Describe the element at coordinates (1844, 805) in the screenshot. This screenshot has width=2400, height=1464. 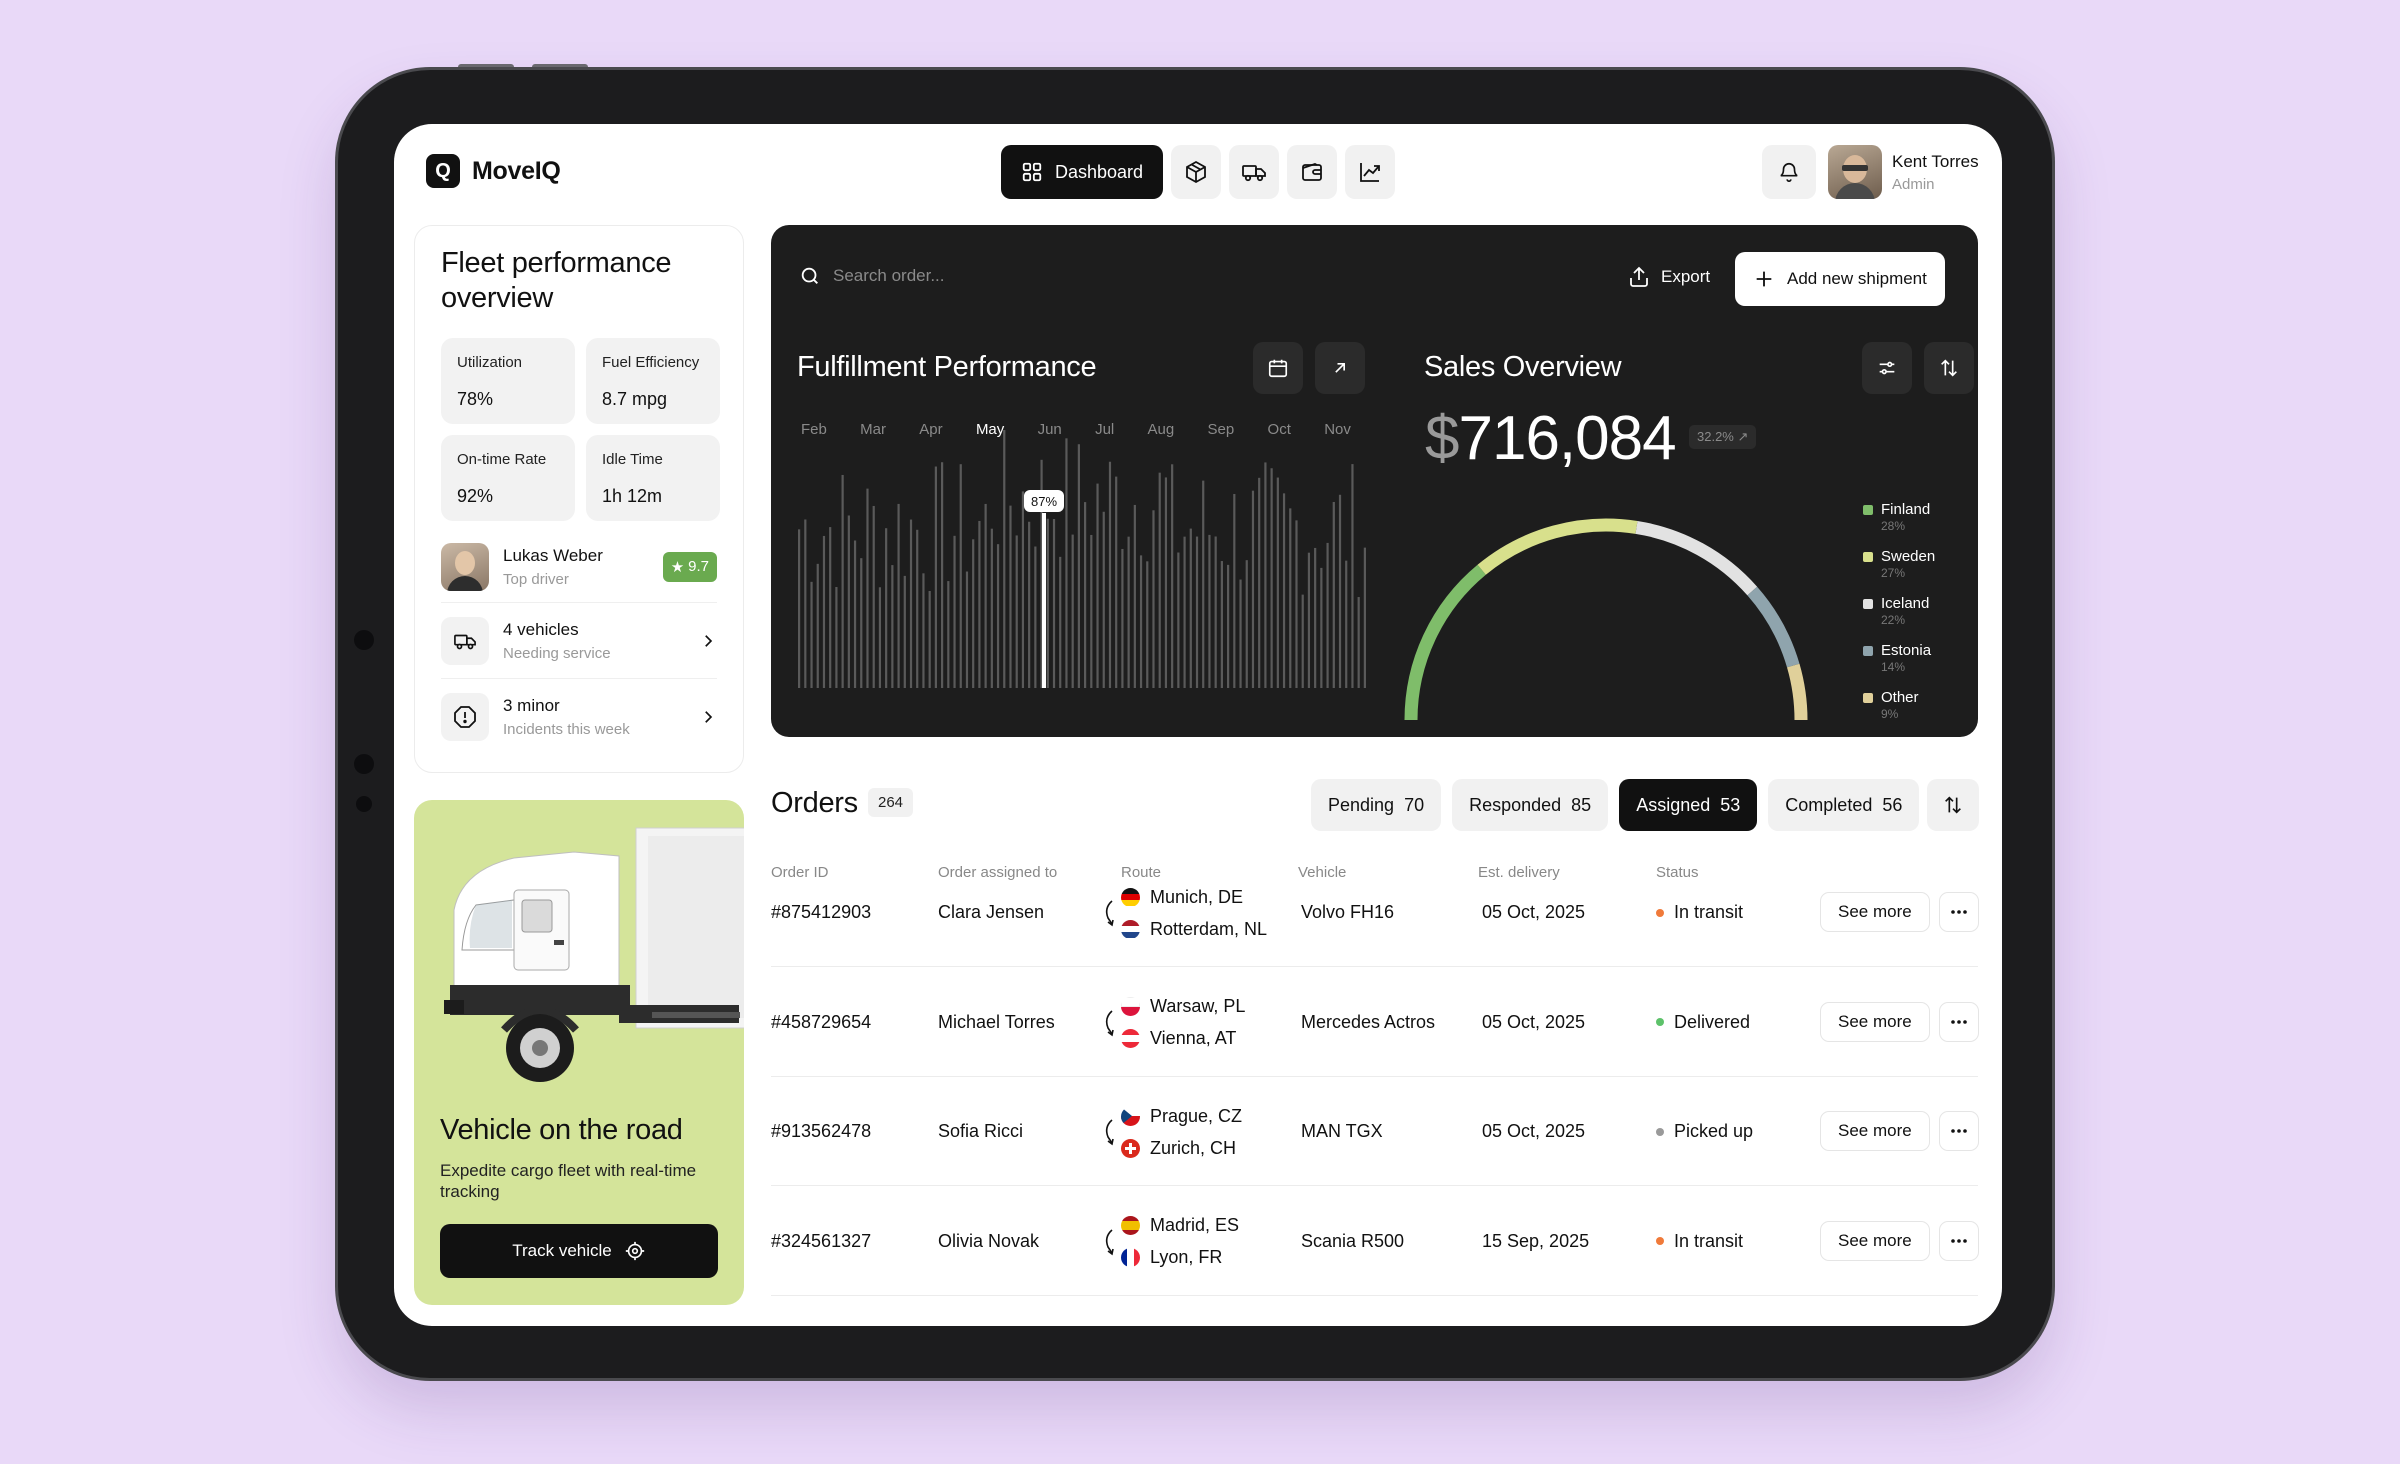
I see `filter-completed: Completed 56` at that location.